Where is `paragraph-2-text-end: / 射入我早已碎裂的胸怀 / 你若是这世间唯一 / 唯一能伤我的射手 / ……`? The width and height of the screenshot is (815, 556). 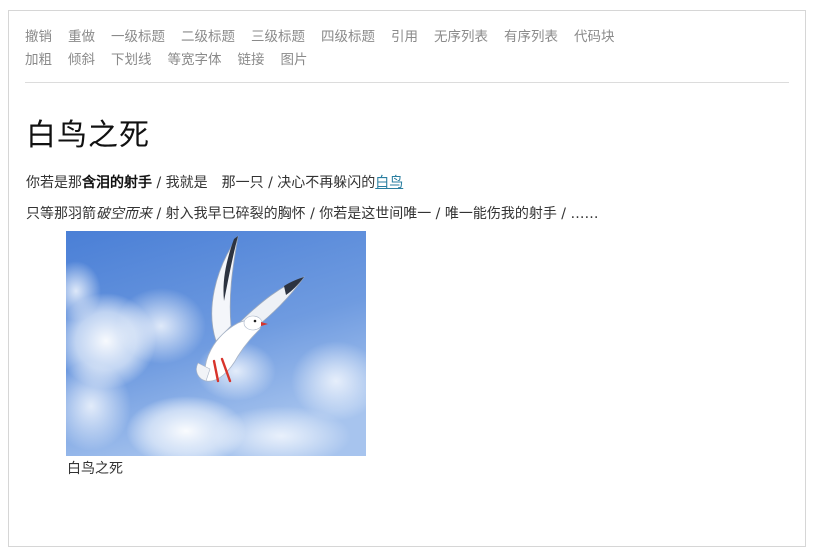 paragraph-2-text-end: / 射入我早已碎裂的胸怀 / 你若是这世间唯一 / 唯一能伤我的射手 / …… is located at coordinates (375, 214).